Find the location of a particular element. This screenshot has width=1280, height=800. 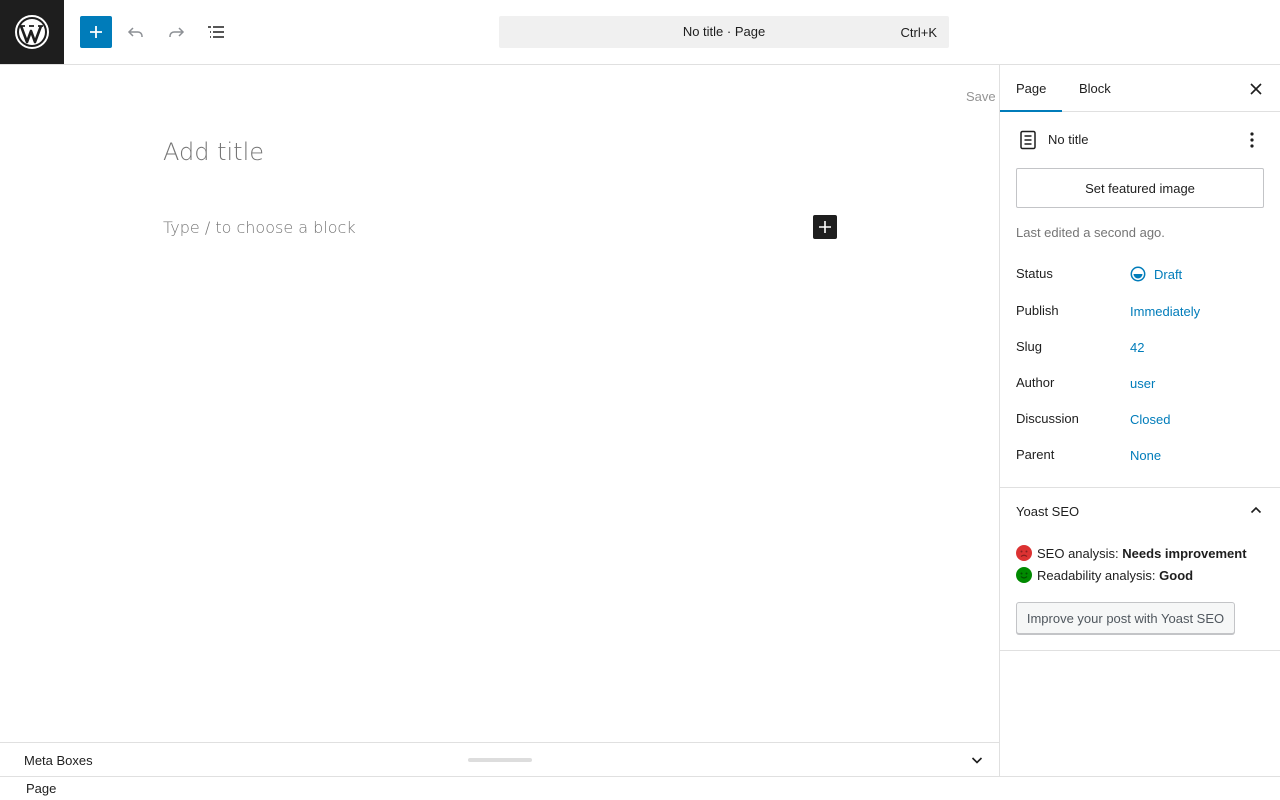

meta-label: Author is located at coordinates (1035, 382).